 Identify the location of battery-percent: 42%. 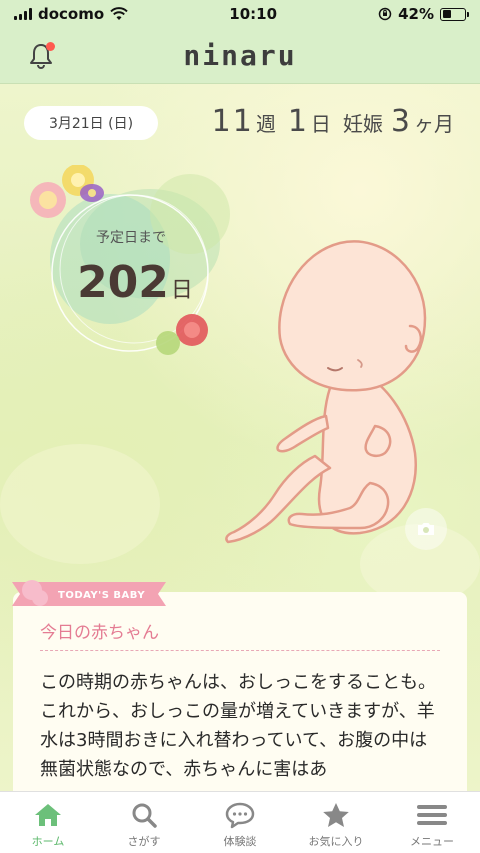
(416, 14).